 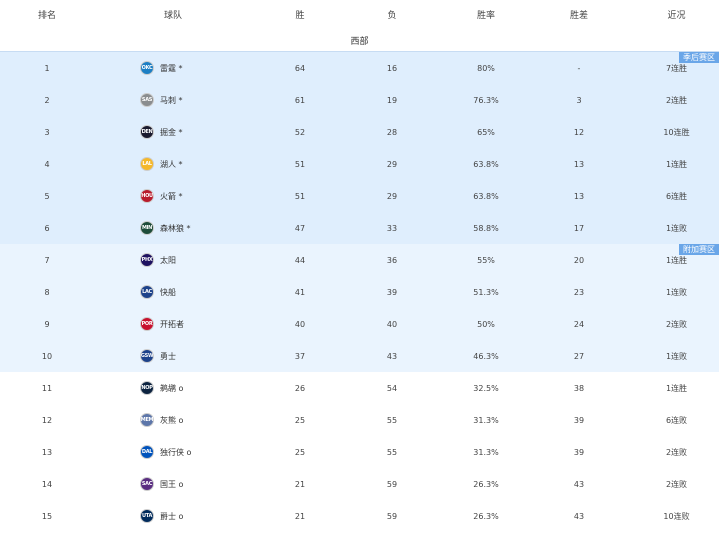 I want to click on team-name: 太阳, so click(x=168, y=260).